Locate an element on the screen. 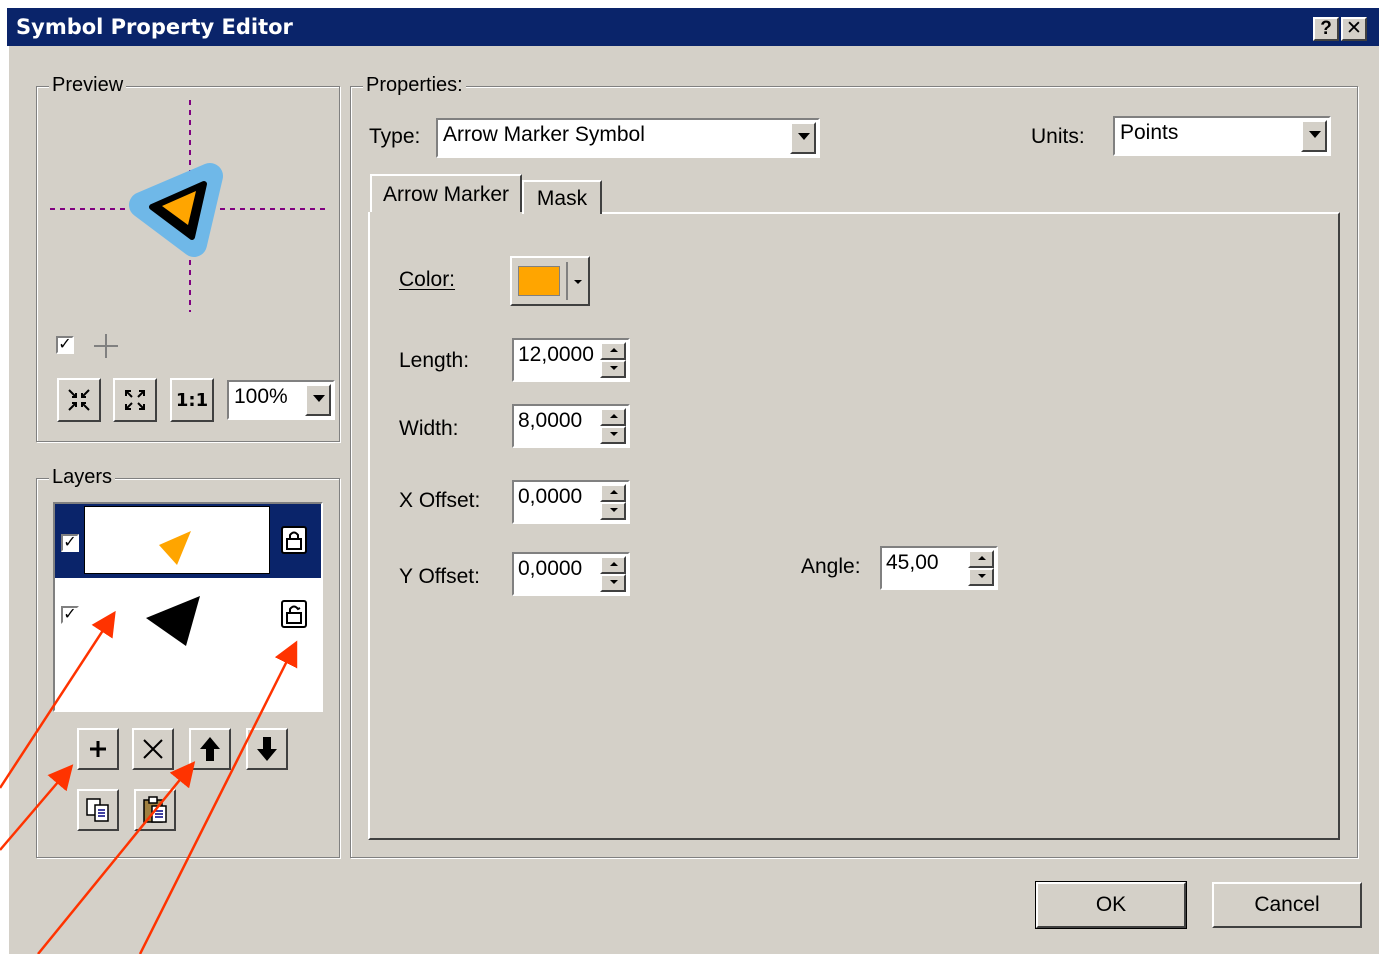 The height and width of the screenshot is (954, 1379). move-layer-down-button is located at coordinates (267, 749).